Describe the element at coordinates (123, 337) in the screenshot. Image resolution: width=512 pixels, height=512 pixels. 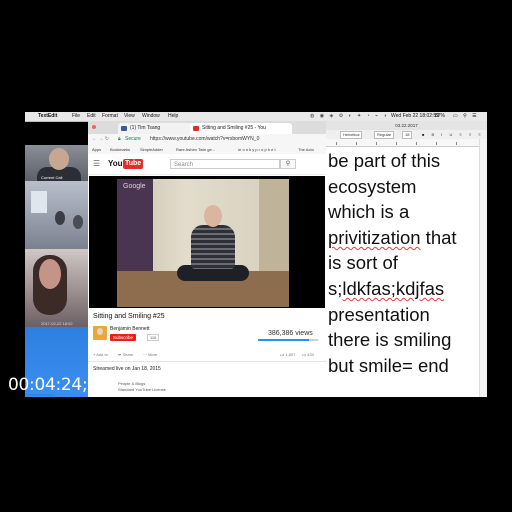
I see `subscribe-button: Subscribe` at that location.